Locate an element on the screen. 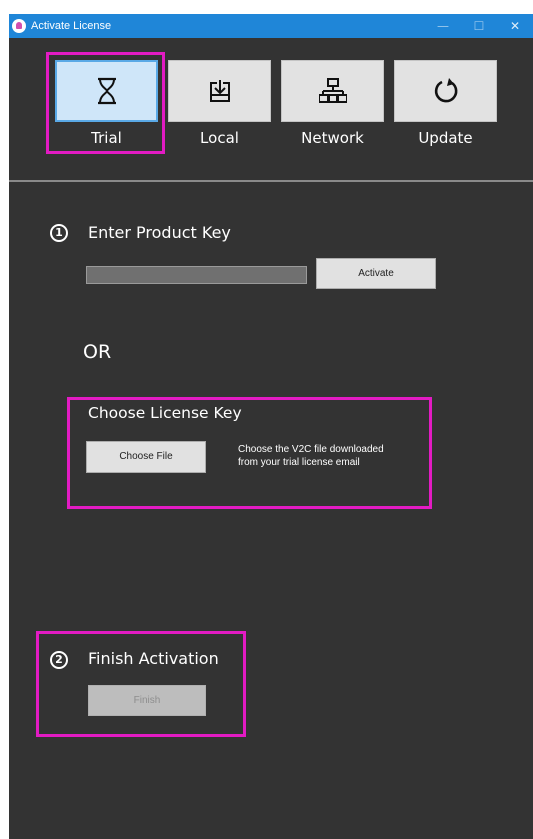 The width and height of the screenshot is (533, 839). finish-activation-heading: Finish Activation is located at coordinates (153, 658).